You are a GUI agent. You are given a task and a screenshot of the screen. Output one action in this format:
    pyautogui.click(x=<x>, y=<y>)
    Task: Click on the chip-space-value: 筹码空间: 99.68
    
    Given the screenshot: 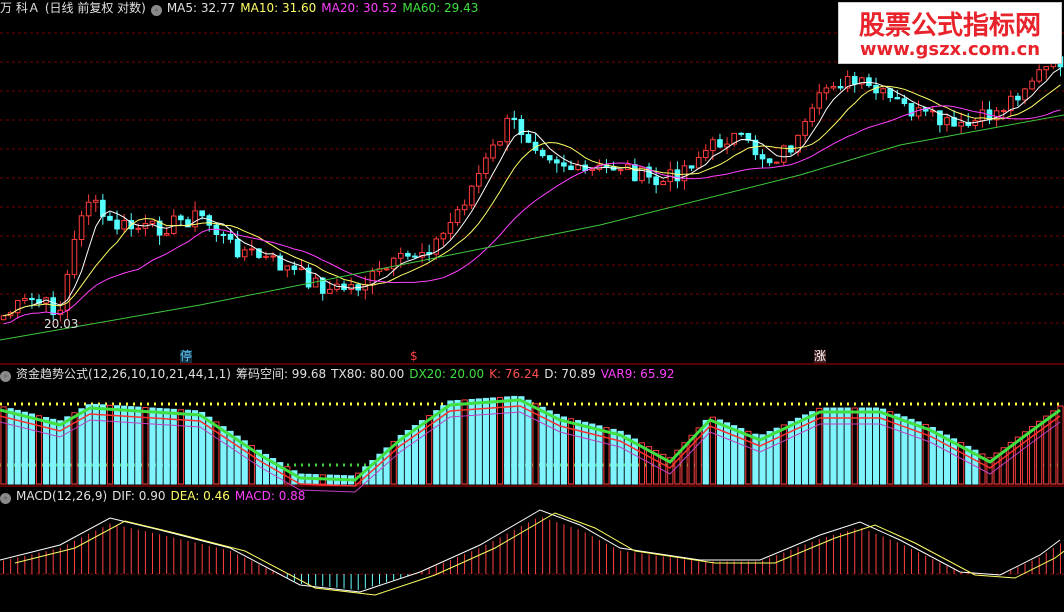 What is the action you would take?
    pyautogui.click(x=281, y=374)
    